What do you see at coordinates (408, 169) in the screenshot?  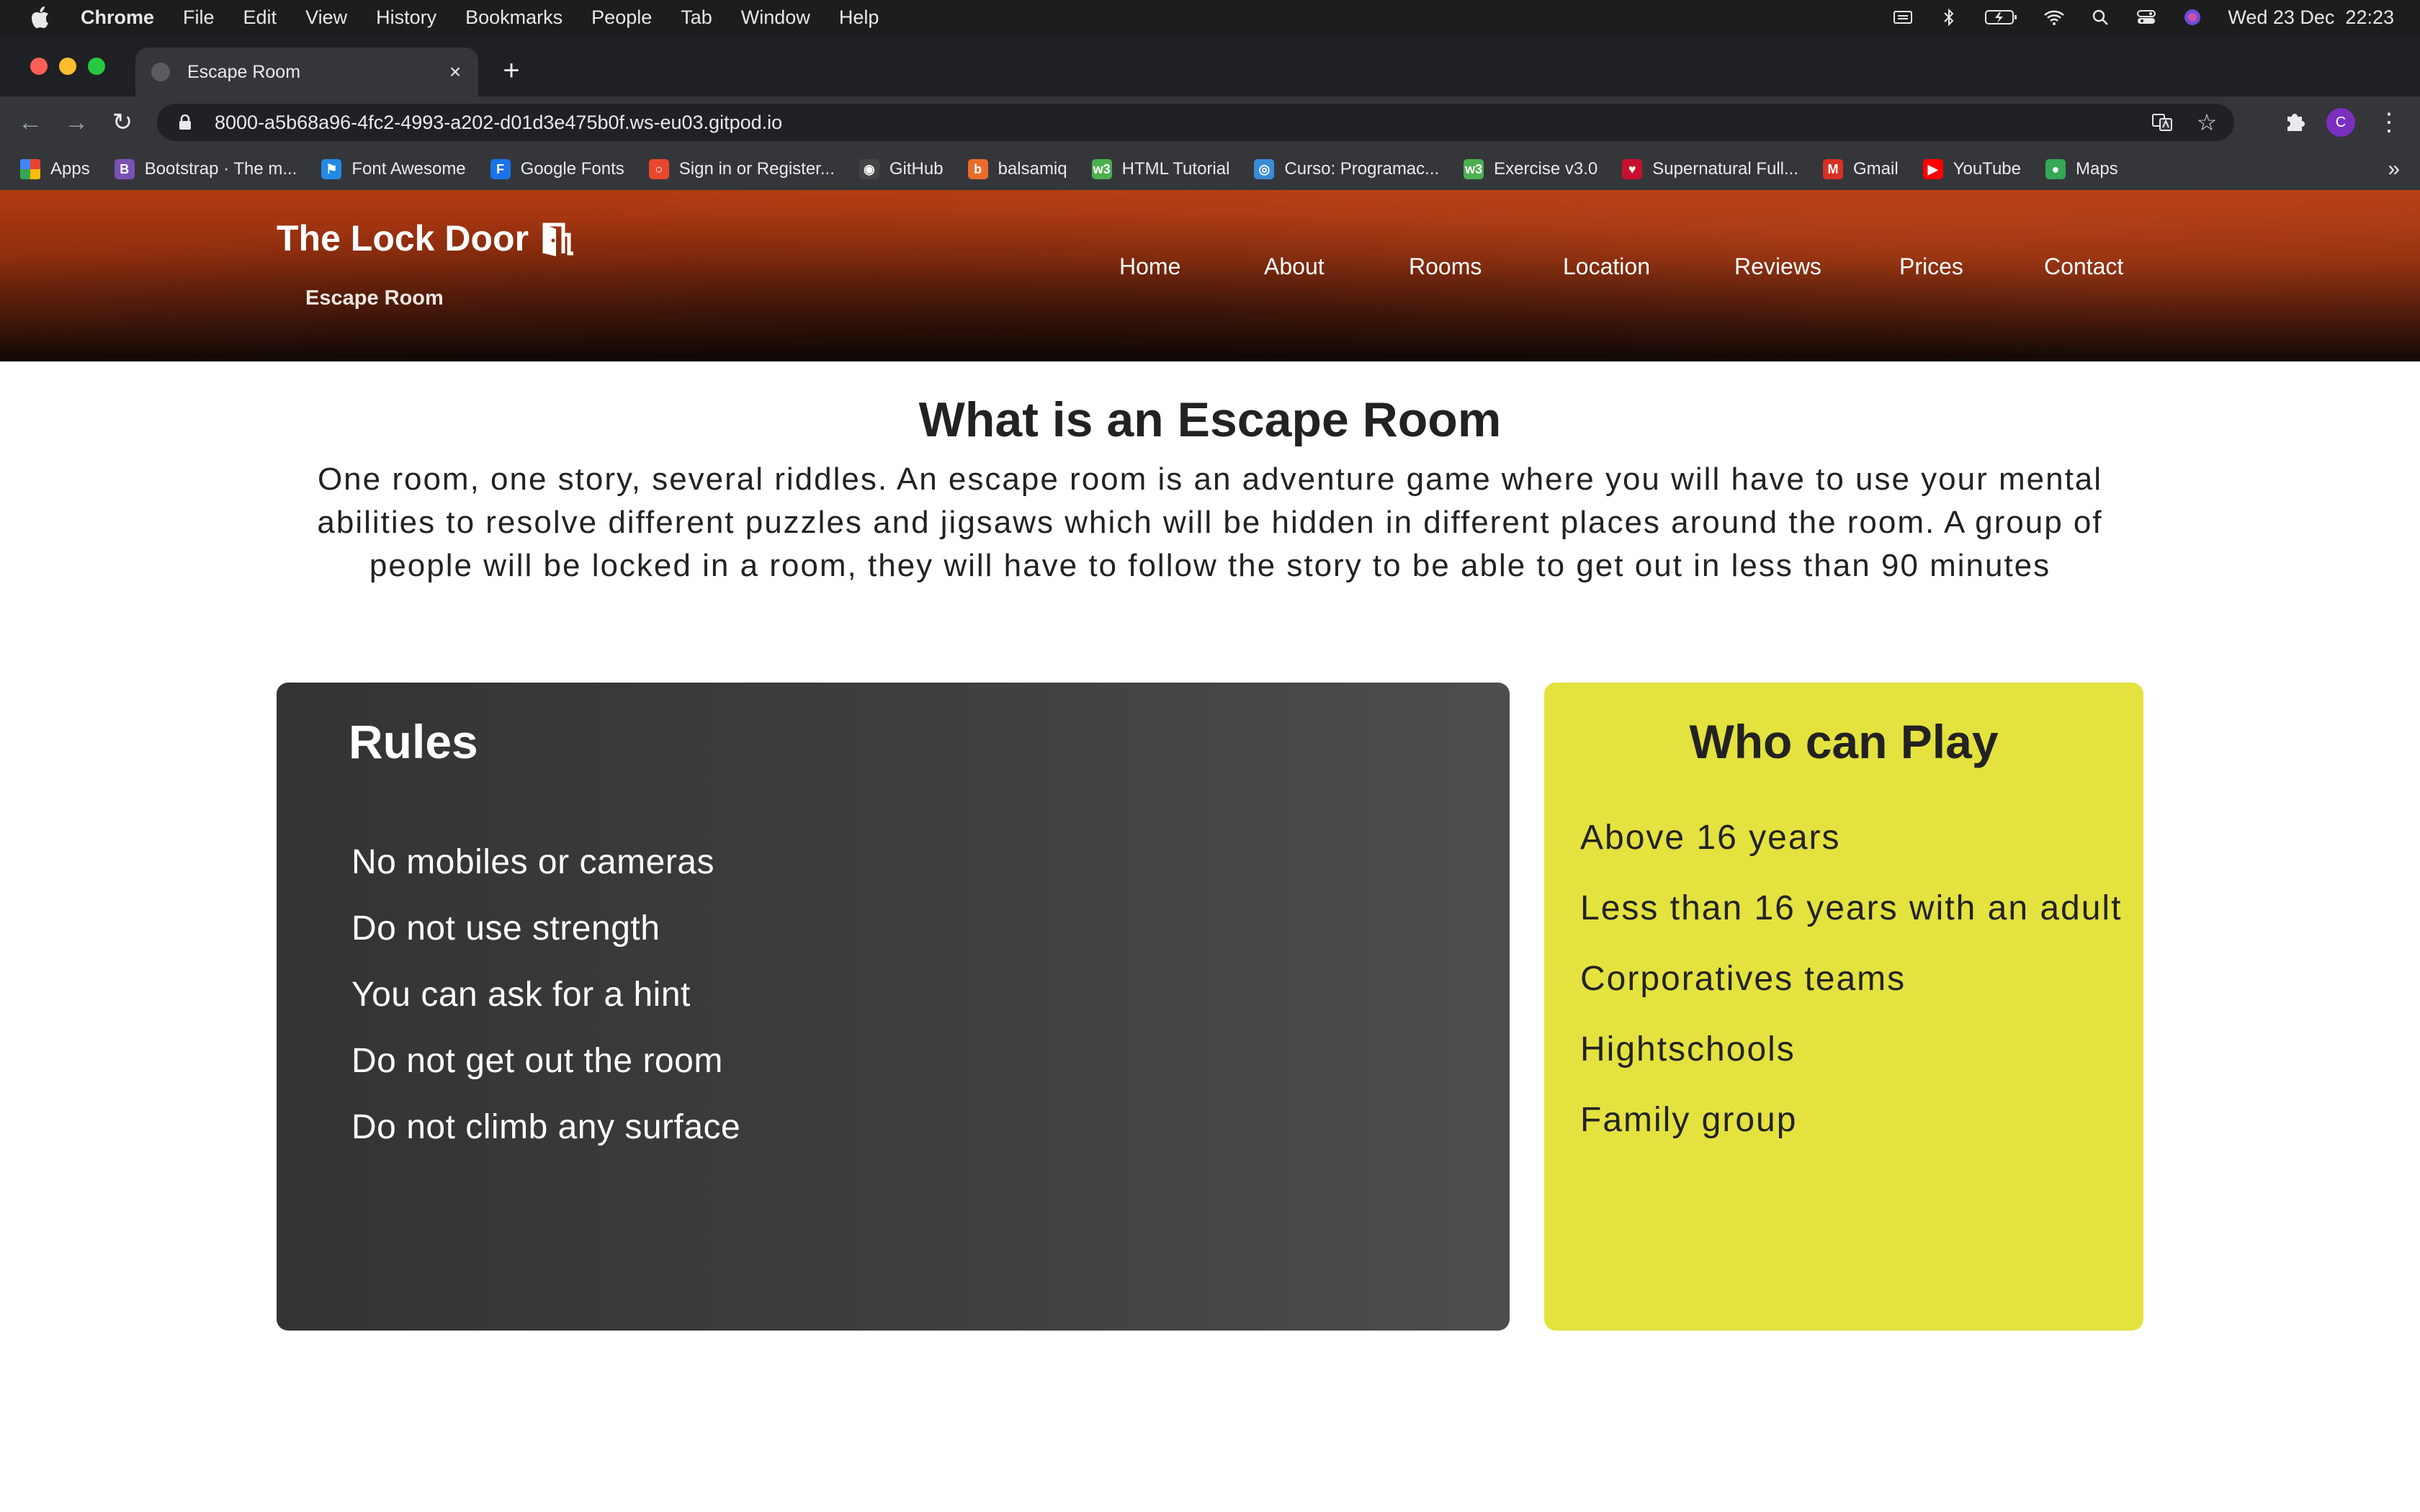 I see `bookmark-label: Font Awesome` at bounding box center [408, 169].